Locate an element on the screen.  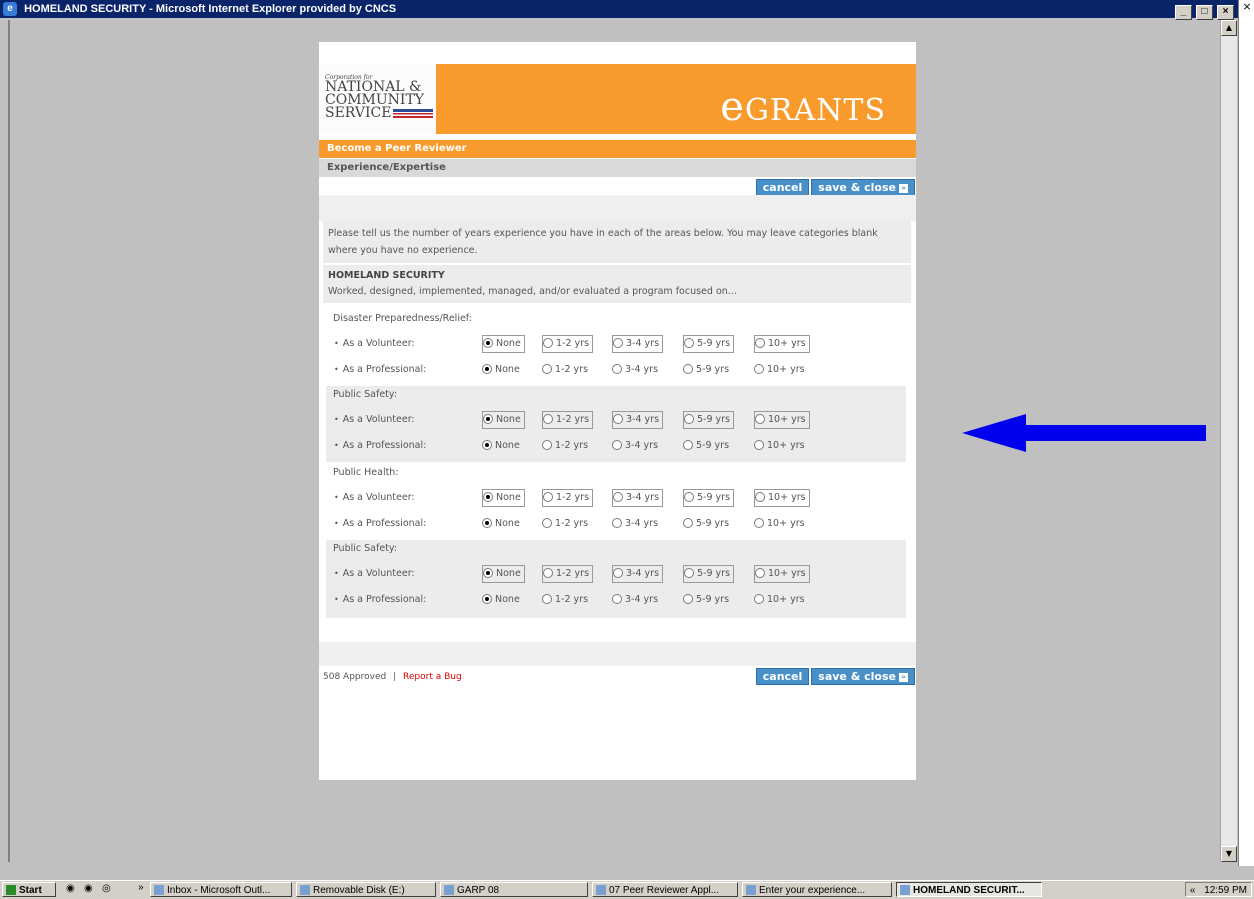
save-close-button-bottom: save & close» is located at coordinates (863, 676).